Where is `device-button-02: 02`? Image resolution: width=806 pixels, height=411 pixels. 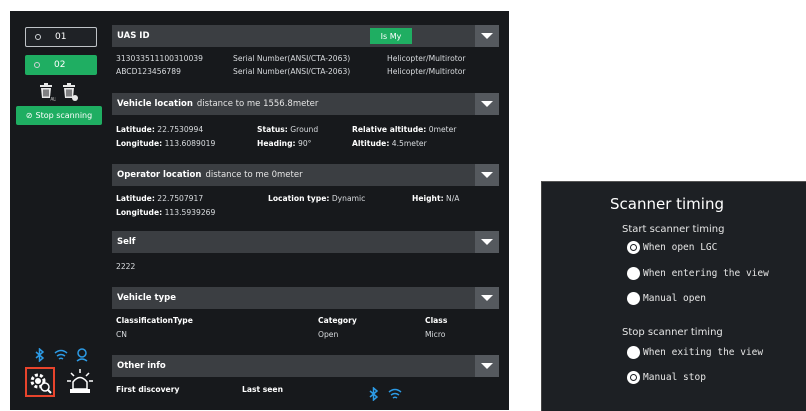
device-button-02: 02 is located at coordinates (61, 65).